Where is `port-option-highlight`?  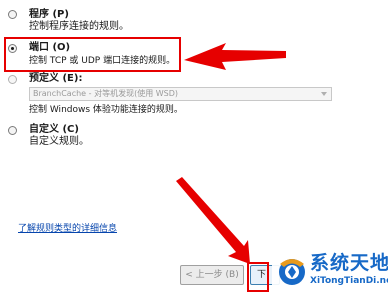
port-option-highlight is located at coordinates (92, 54).